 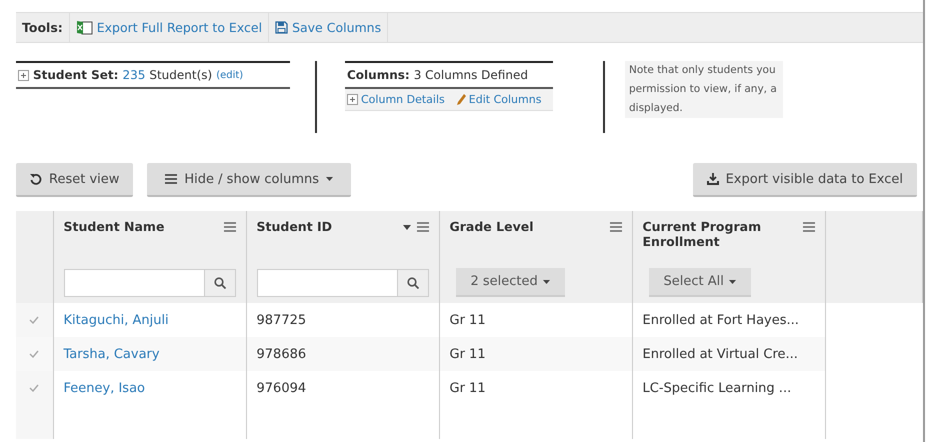 What do you see at coordinates (471, 75) in the screenshot?
I see `columns-value: 3 Columns Defined` at bounding box center [471, 75].